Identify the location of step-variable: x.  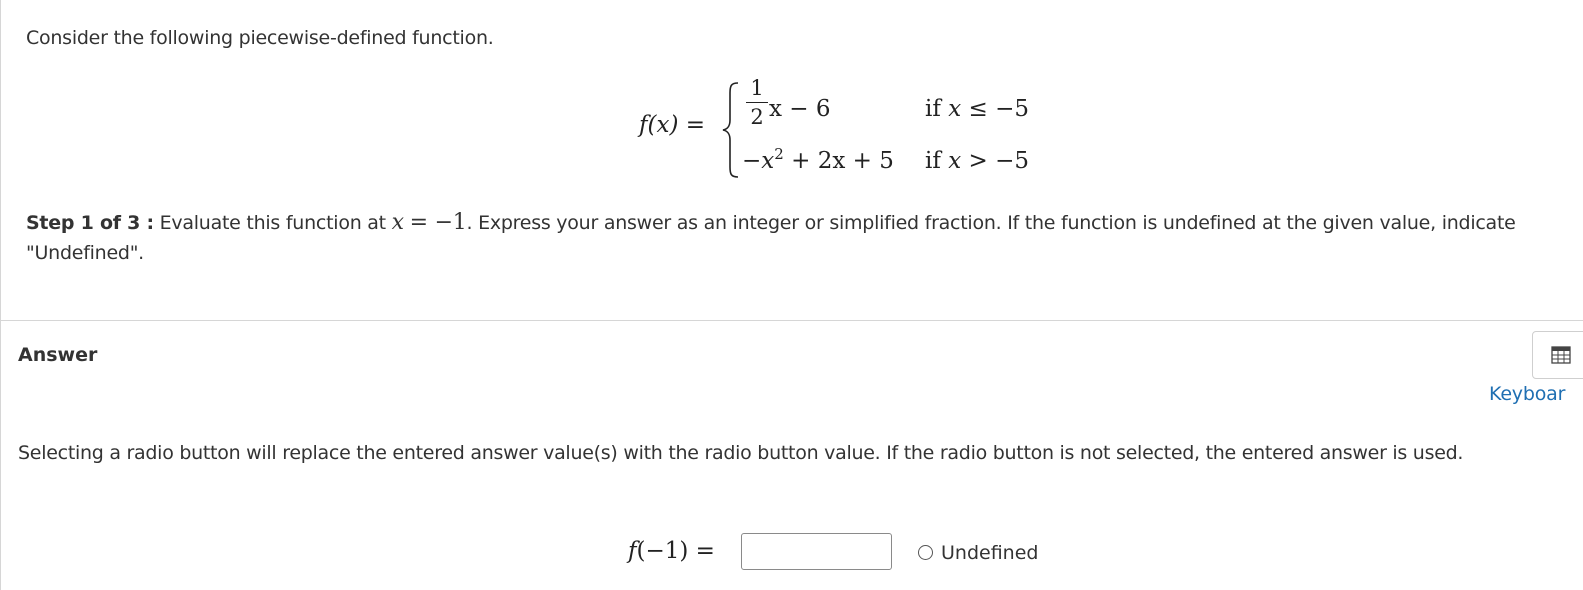
(397, 222).